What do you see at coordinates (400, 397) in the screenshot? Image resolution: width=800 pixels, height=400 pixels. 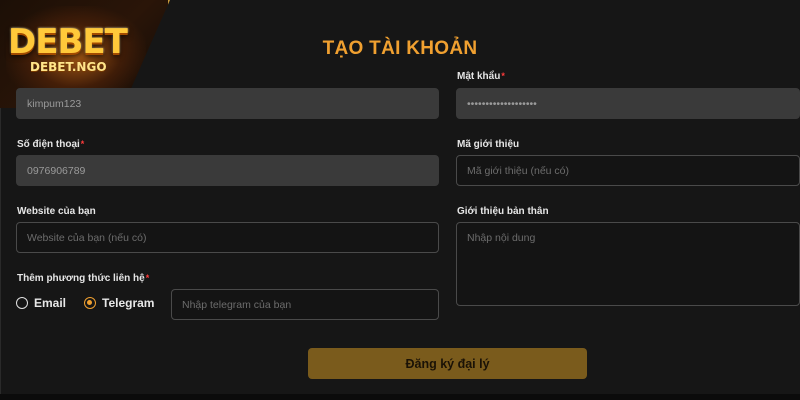 I see `page-bottom-border` at bounding box center [400, 397].